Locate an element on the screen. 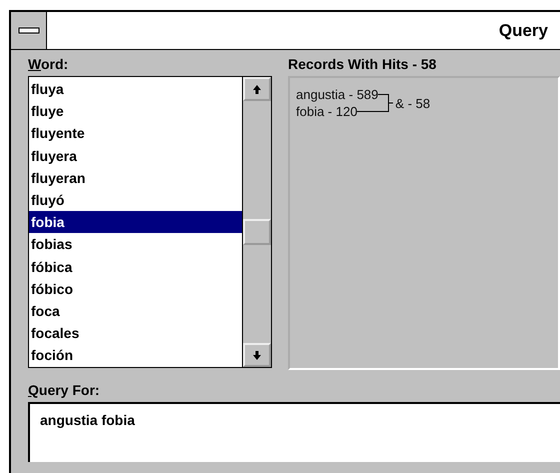  word-item: fóbica is located at coordinates (135, 267).